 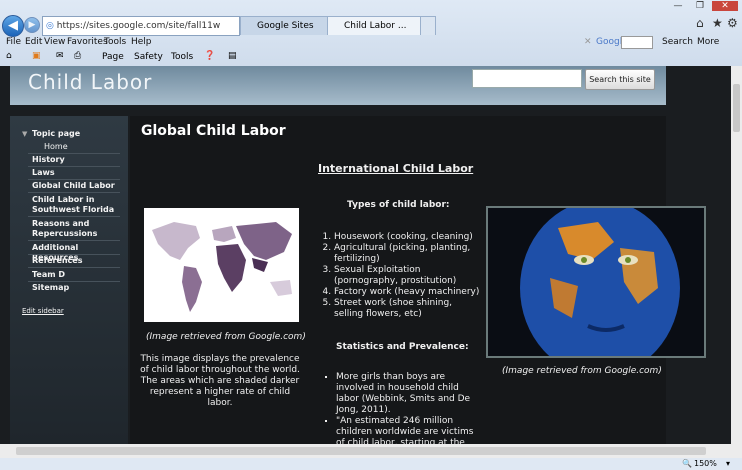 I want to click on address-bar: ◎ https://sites.google.com/site/fall11w, so click(x=141, y=26).